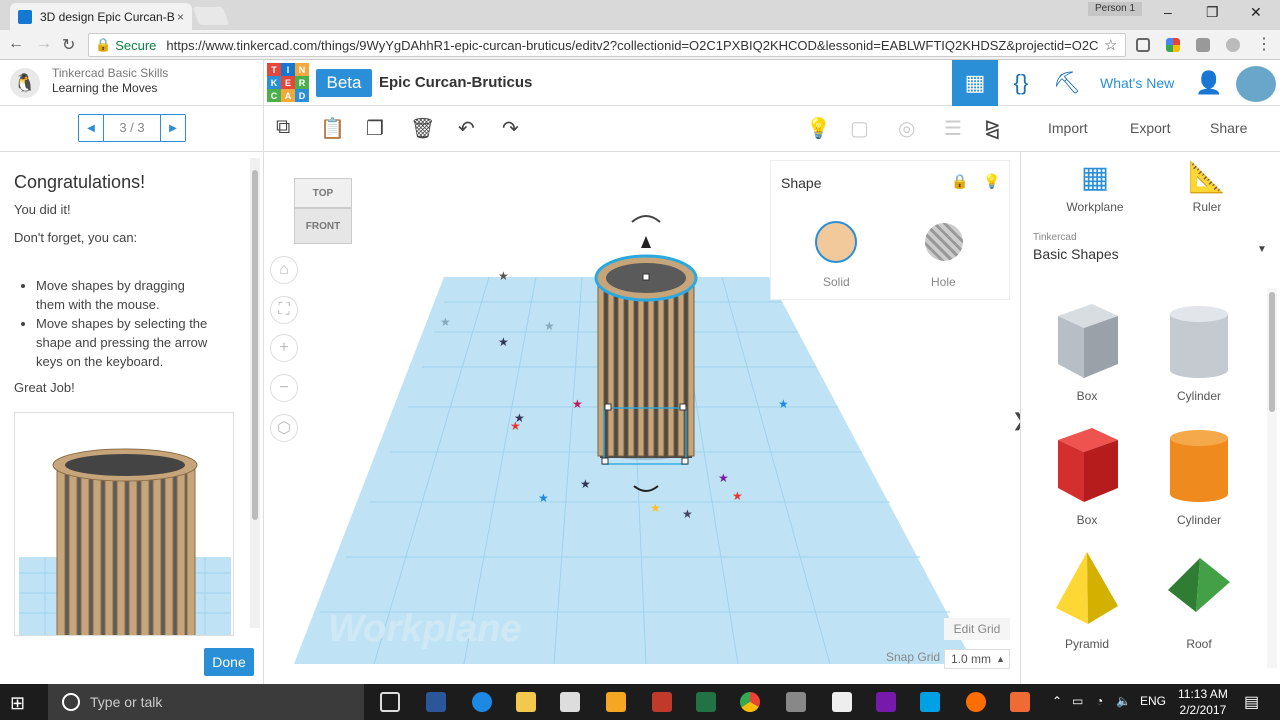 This screenshot has width=1280, height=720. I want to click on ruler-tool: 📐 Ruler, so click(1207, 187).